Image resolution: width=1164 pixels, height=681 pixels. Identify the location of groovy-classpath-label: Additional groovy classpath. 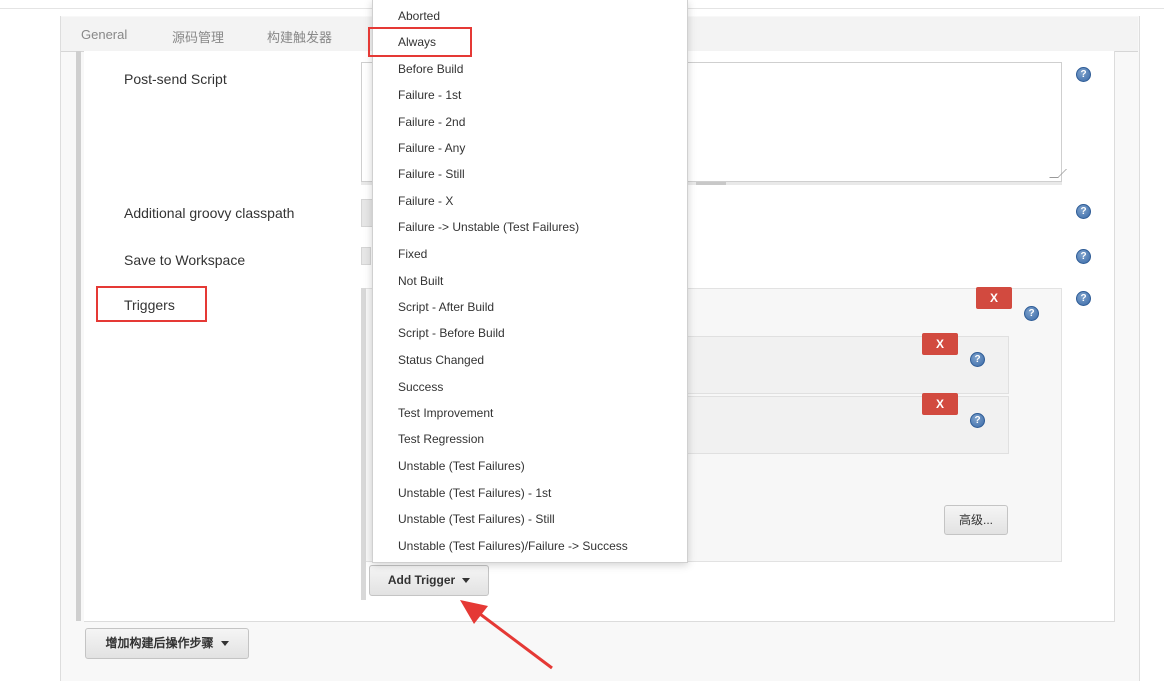
(209, 213).